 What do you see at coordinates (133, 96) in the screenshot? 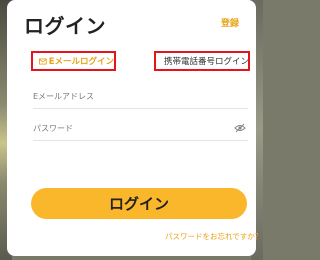
I see `email-input` at bounding box center [133, 96].